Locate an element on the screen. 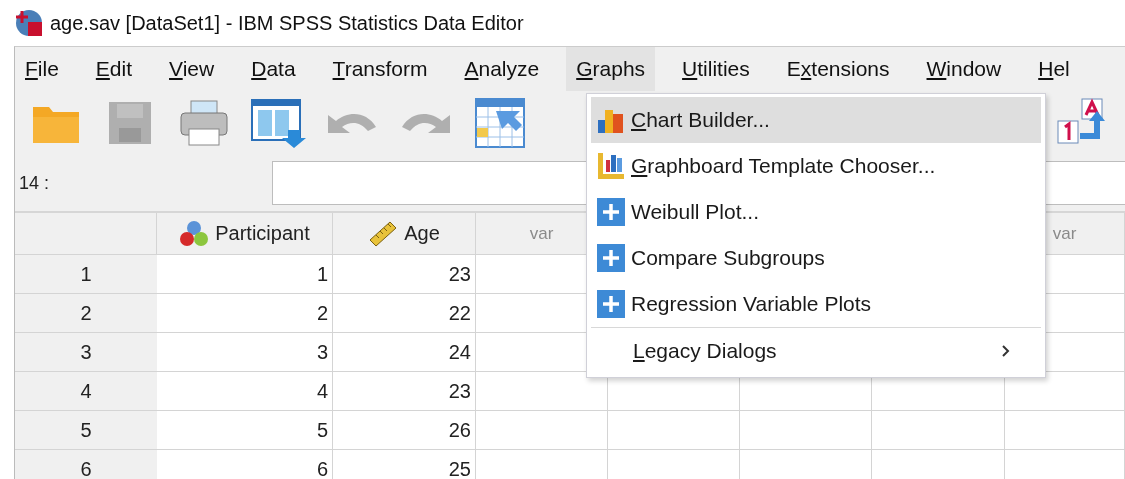 The image size is (1125, 479). column-name: Participant is located at coordinates (262, 233).